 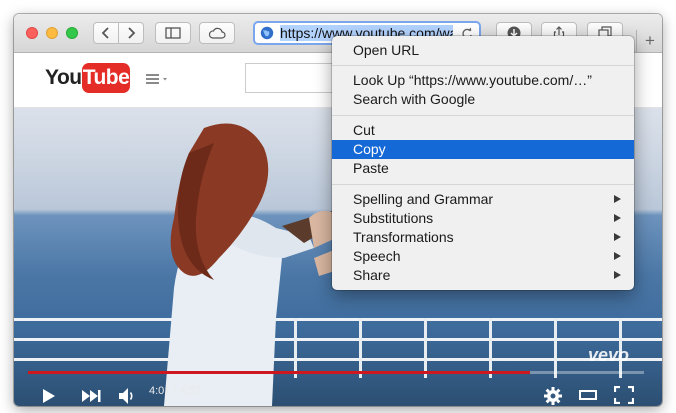 I want to click on new-tab-button: +, so click(x=649, y=41).